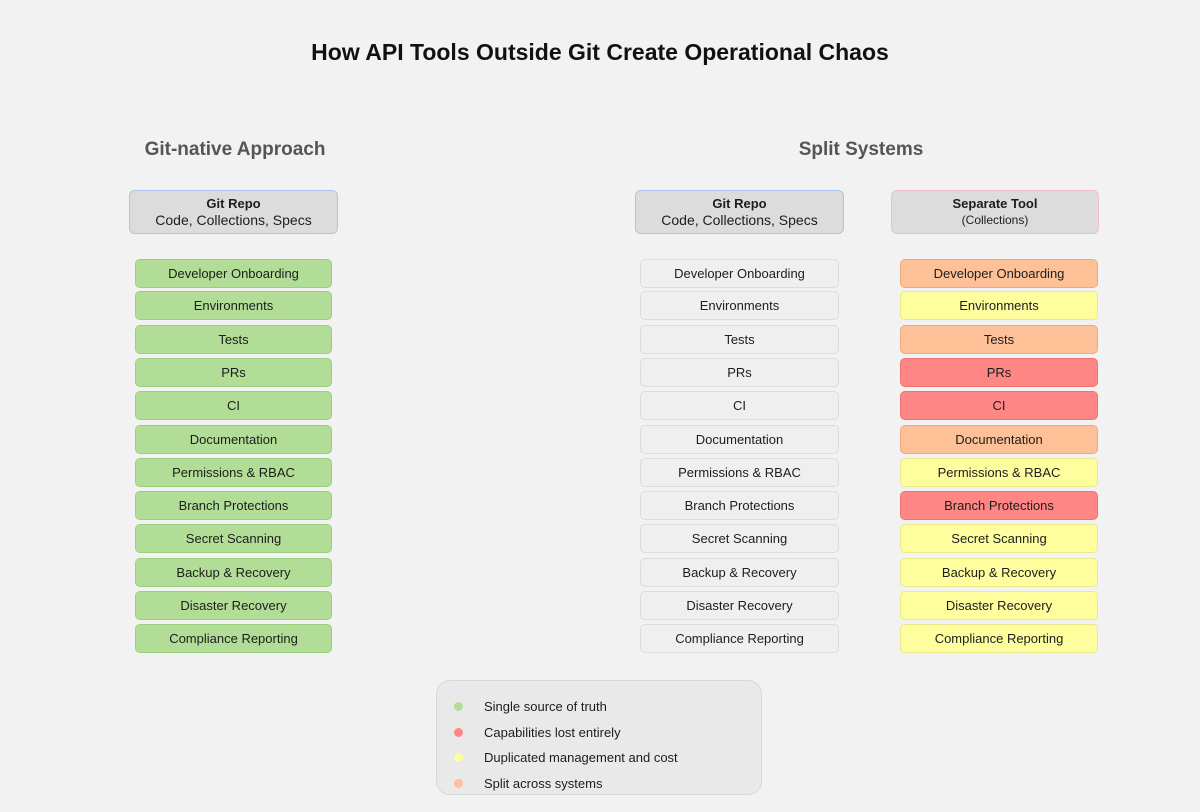 This screenshot has height=812, width=1200. What do you see at coordinates (995, 203) in the screenshot?
I see `header-title: Separate Tool` at bounding box center [995, 203].